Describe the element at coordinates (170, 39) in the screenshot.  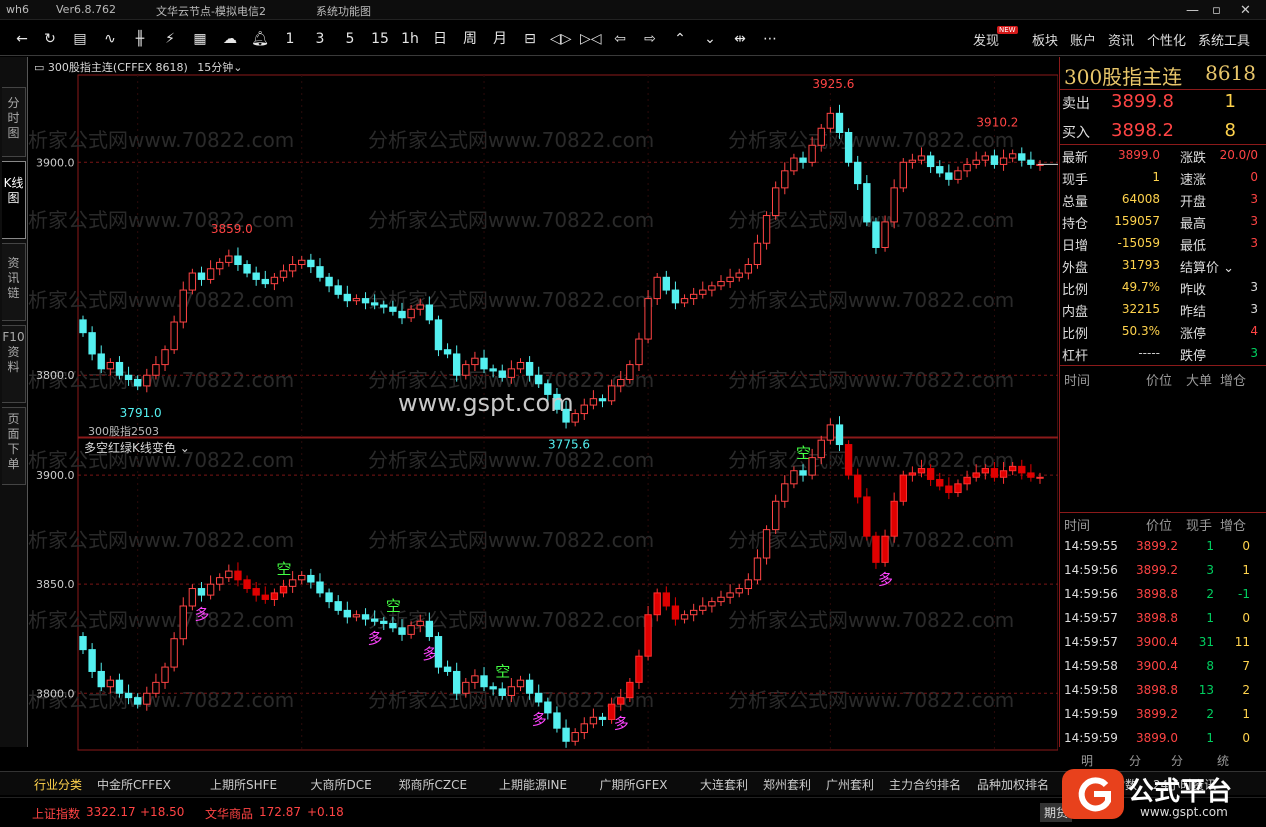
I see `indicator-icon: ⚡` at that location.